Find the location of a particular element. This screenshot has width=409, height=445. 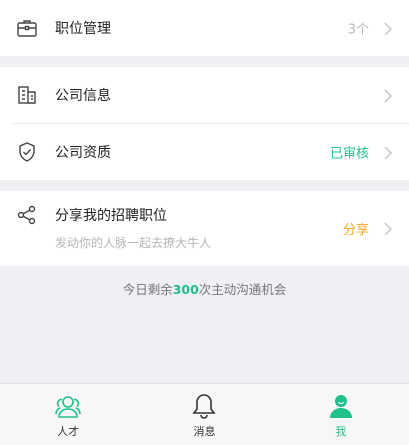

job-management-section: 职位管理 3个 is located at coordinates (204, 28).